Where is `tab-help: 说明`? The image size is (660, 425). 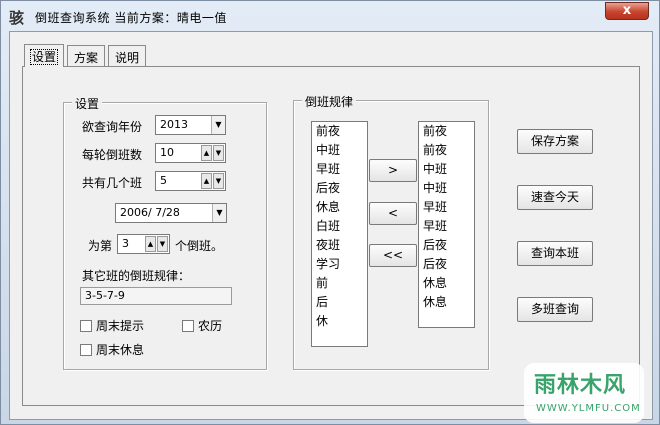
tab-help: 说明 is located at coordinates (127, 55).